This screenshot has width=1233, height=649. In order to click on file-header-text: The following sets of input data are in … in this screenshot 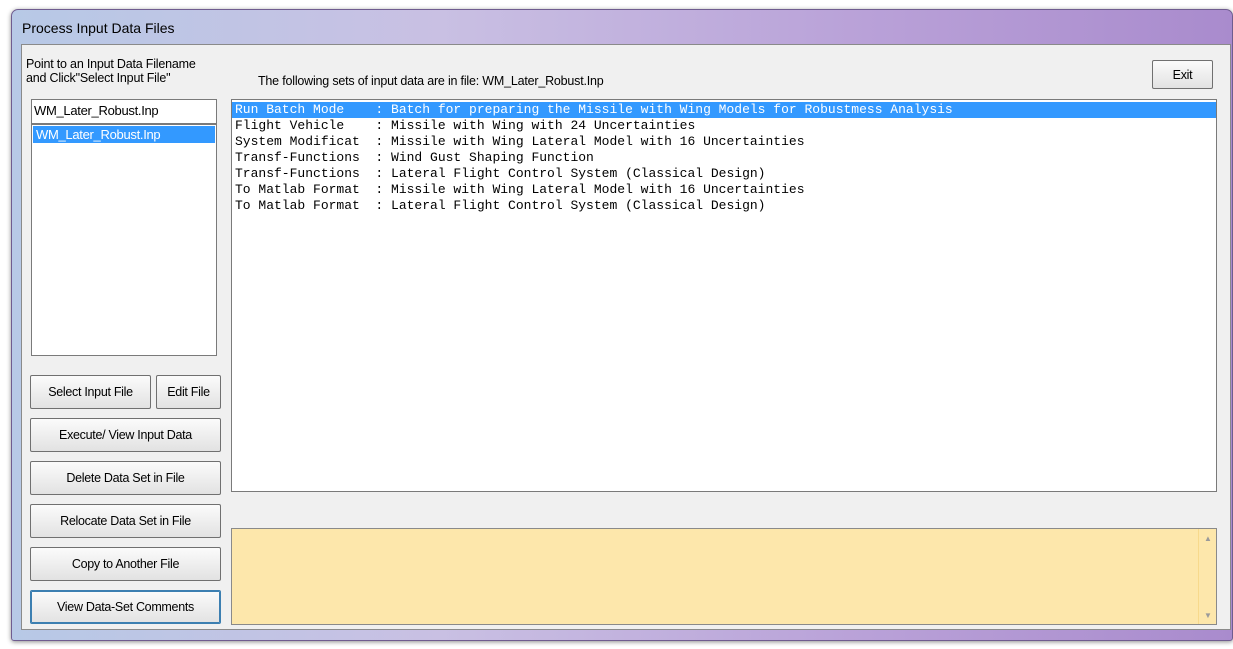, I will do `click(431, 81)`.